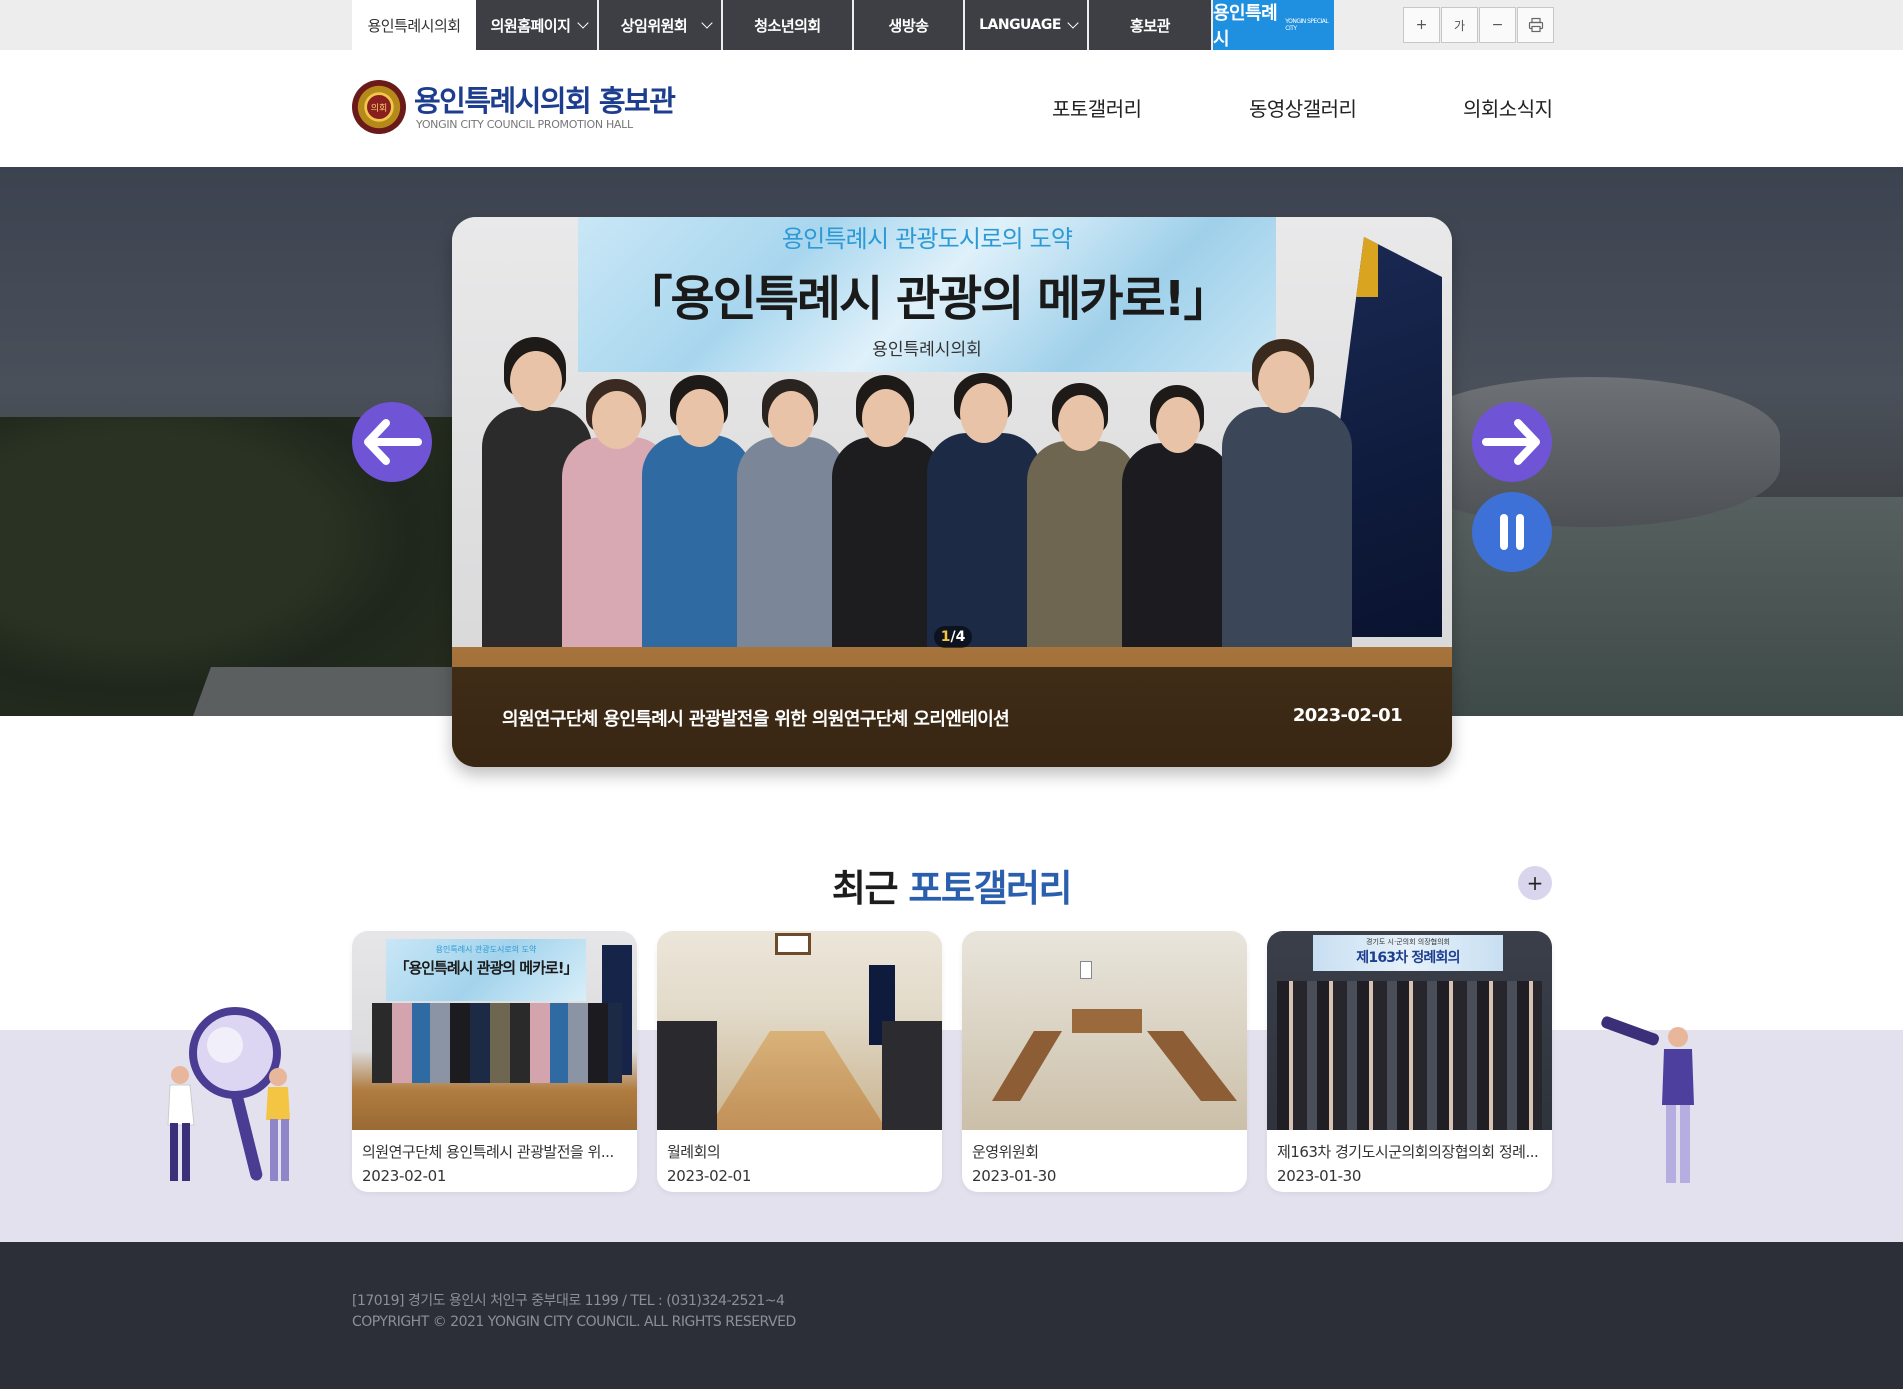 The width and height of the screenshot is (1903, 1389). What do you see at coordinates (1192, 1066) in the screenshot?
I see `thumbnail-table-right` at bounding box center [1192, 1066].